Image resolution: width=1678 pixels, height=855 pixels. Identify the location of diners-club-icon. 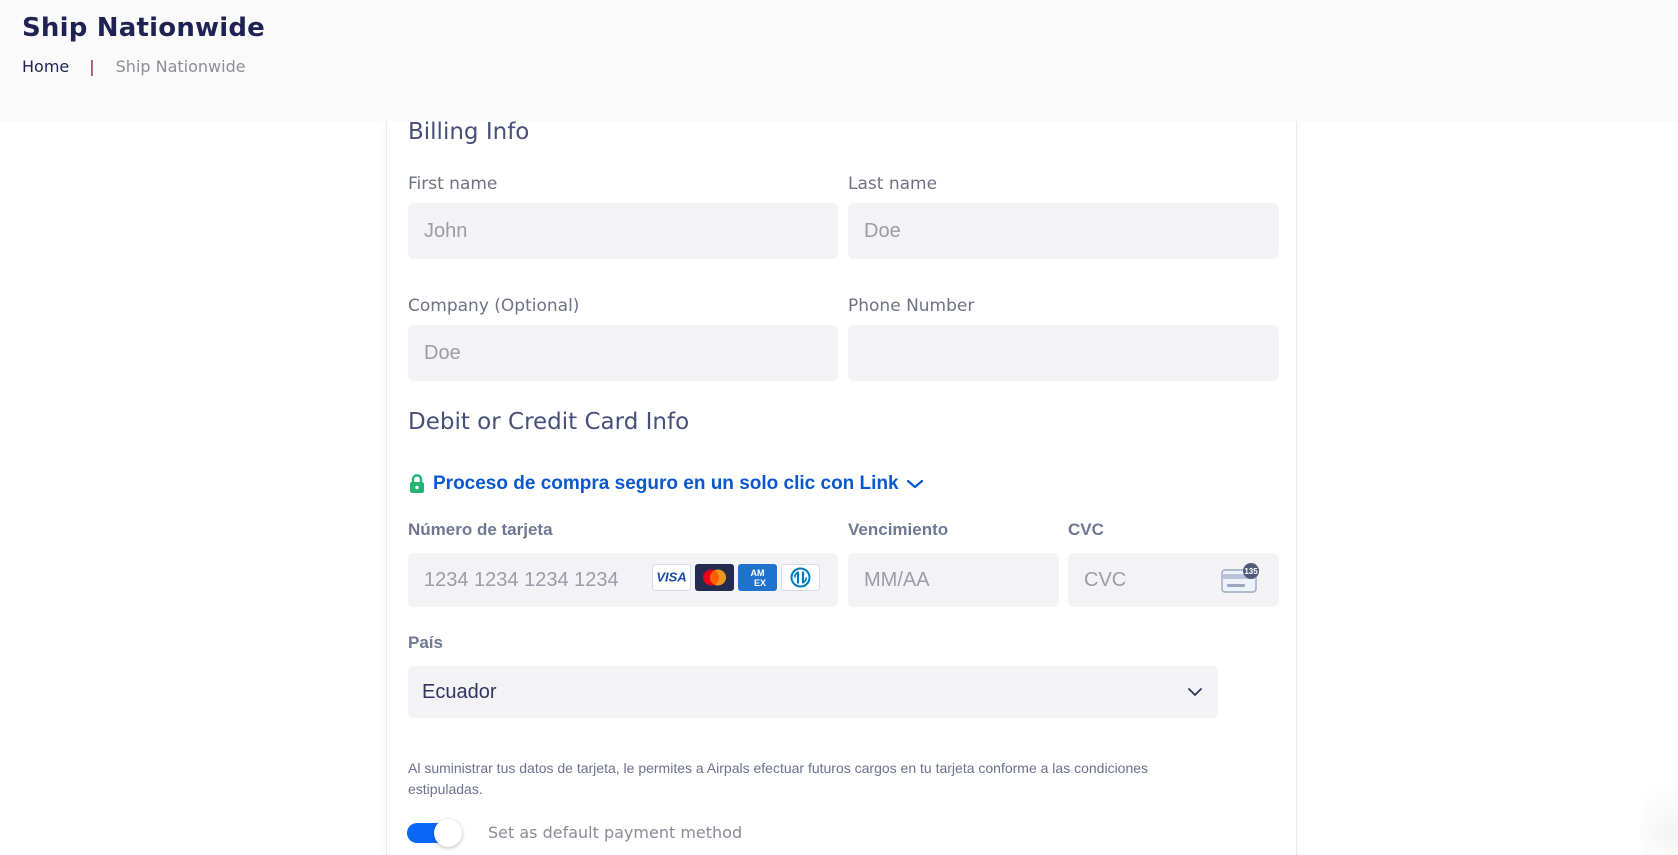
(800, 577).